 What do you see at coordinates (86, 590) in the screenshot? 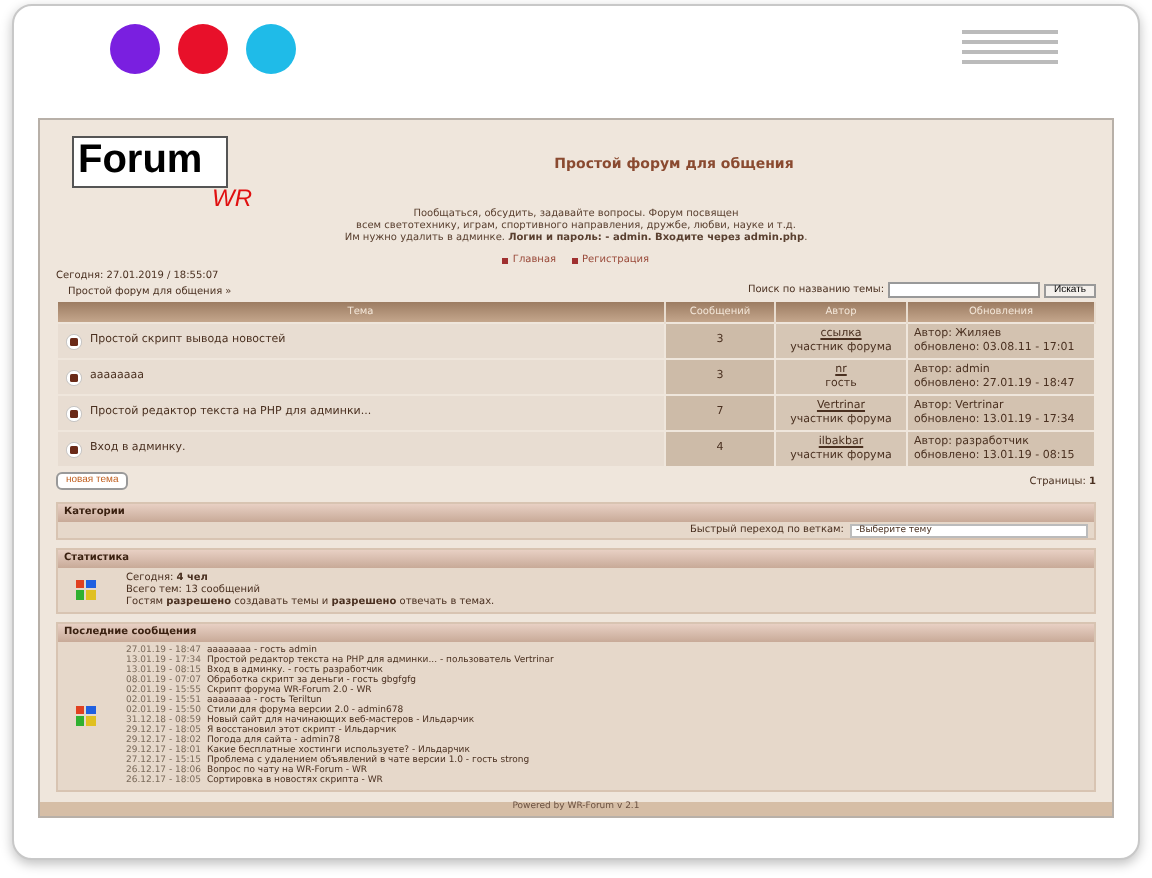
I see `stats-icon` at bounding box center [86, 590].